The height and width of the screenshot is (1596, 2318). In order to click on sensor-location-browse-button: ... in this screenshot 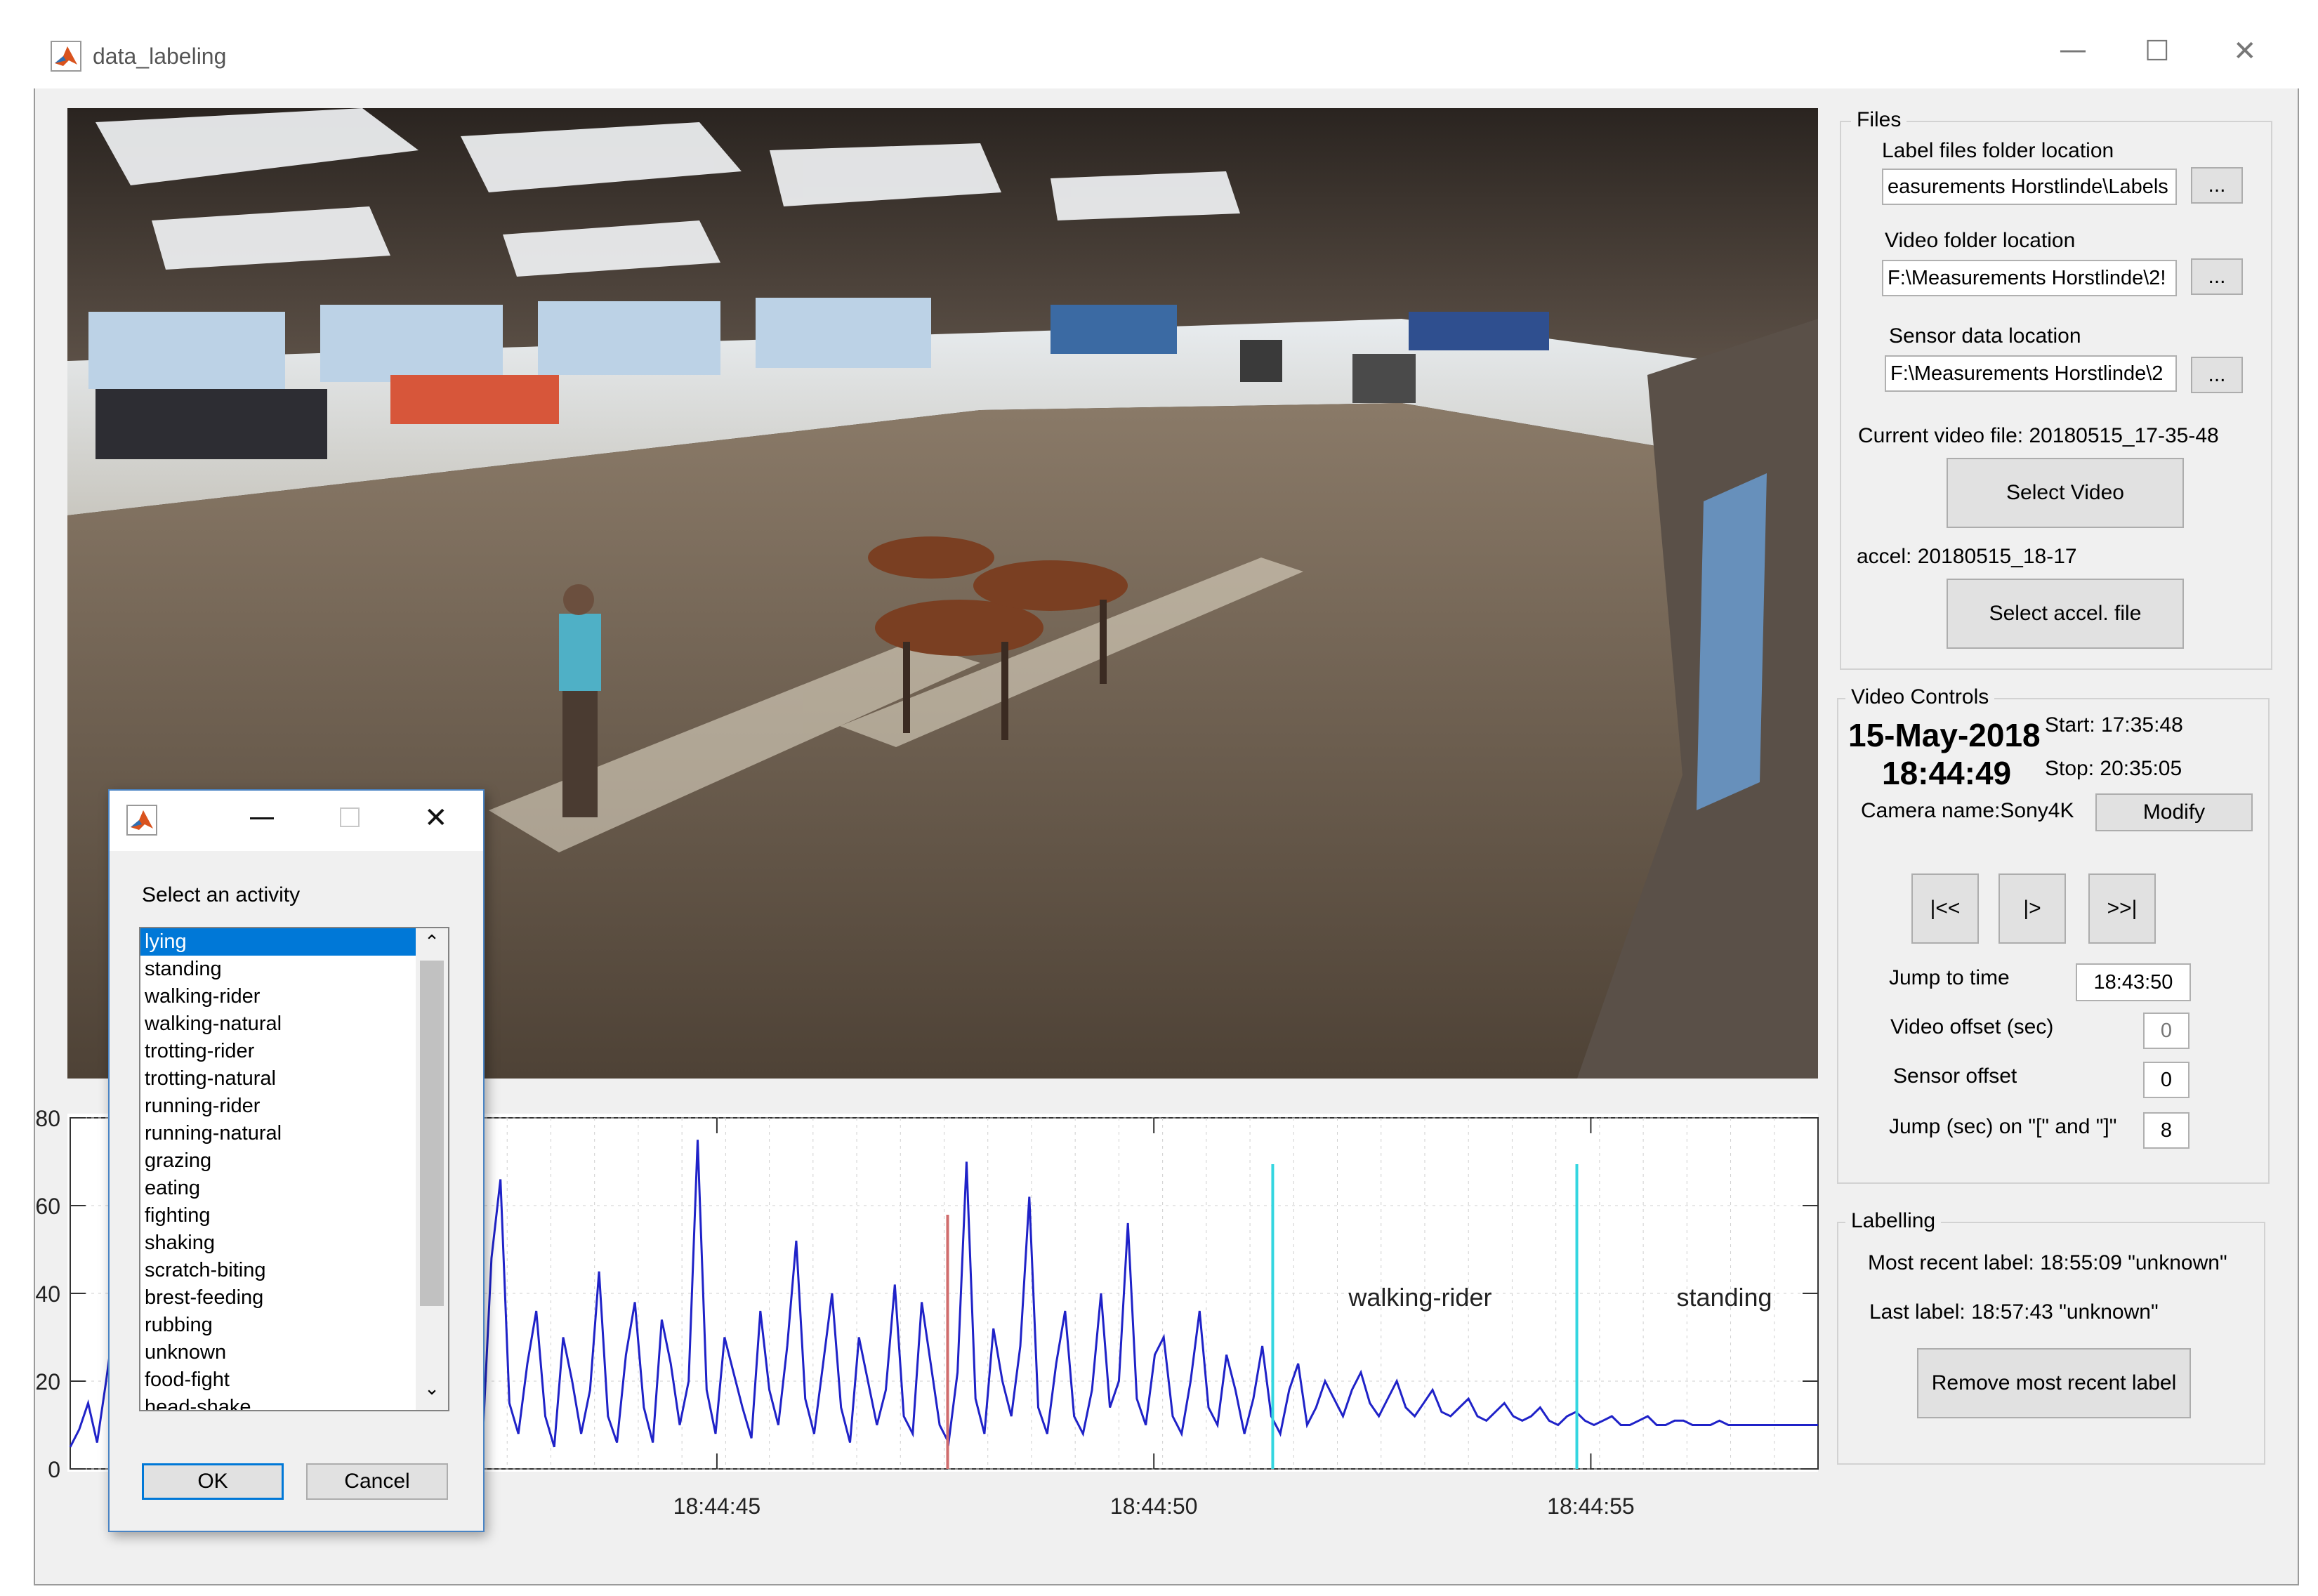, I will do `click(2217, 375)`.